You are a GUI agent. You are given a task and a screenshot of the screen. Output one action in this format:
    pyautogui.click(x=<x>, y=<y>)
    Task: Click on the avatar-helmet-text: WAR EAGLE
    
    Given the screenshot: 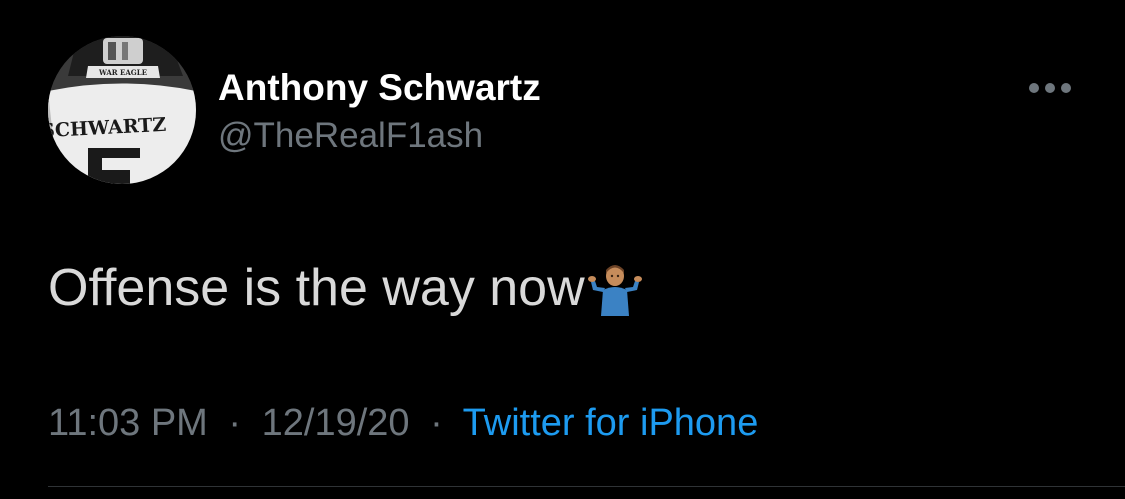 What is the action you would take?
    pyautogui.click(x=122, y=72)
    